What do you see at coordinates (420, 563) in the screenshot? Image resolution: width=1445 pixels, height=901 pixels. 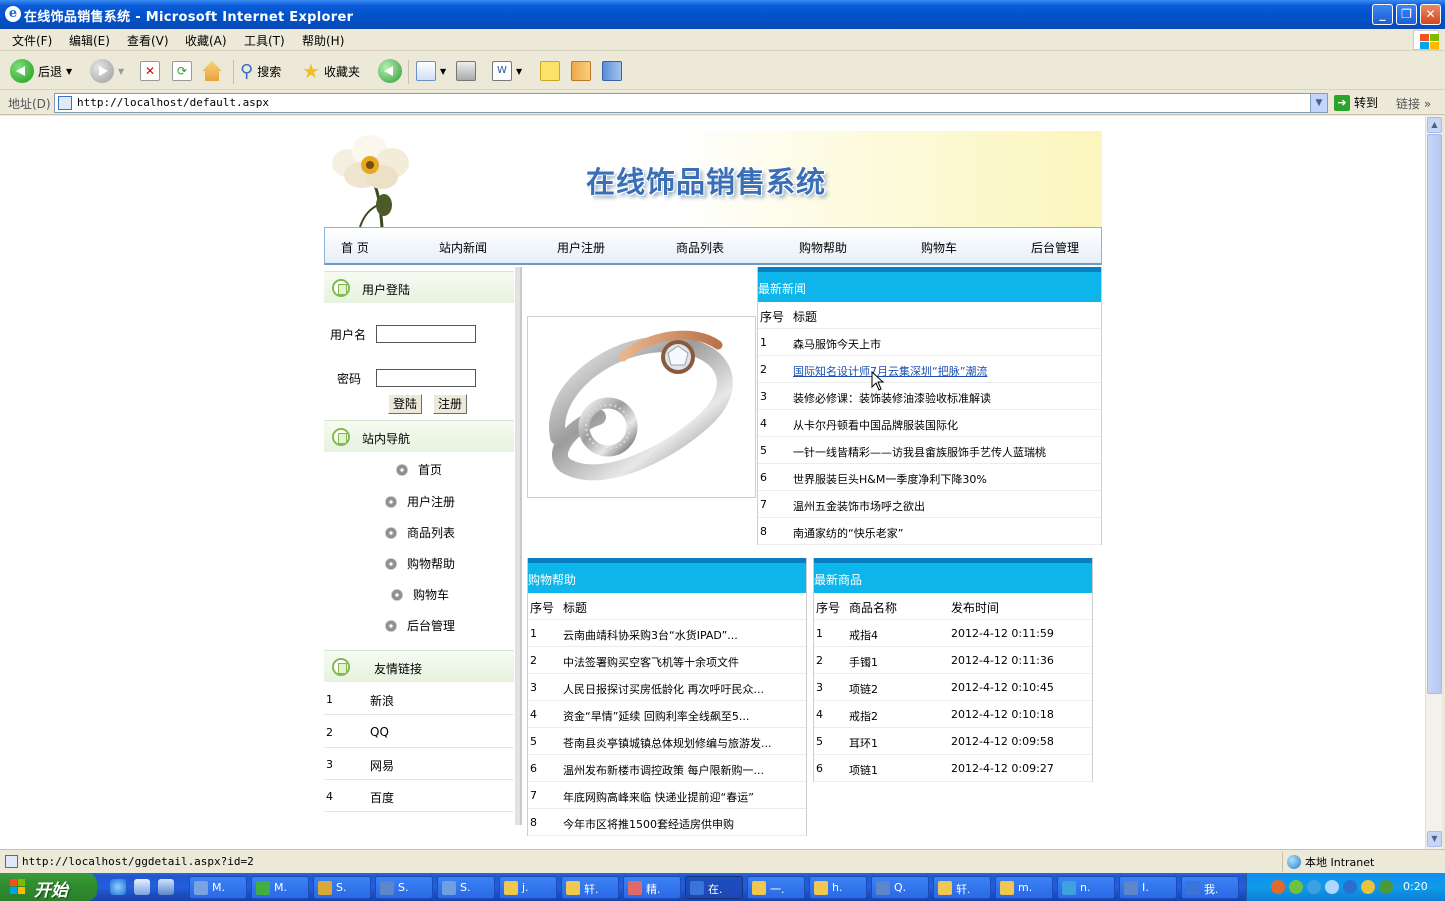 I see `side-nav-help: 购物帮助` at bounding box center [420, 563].